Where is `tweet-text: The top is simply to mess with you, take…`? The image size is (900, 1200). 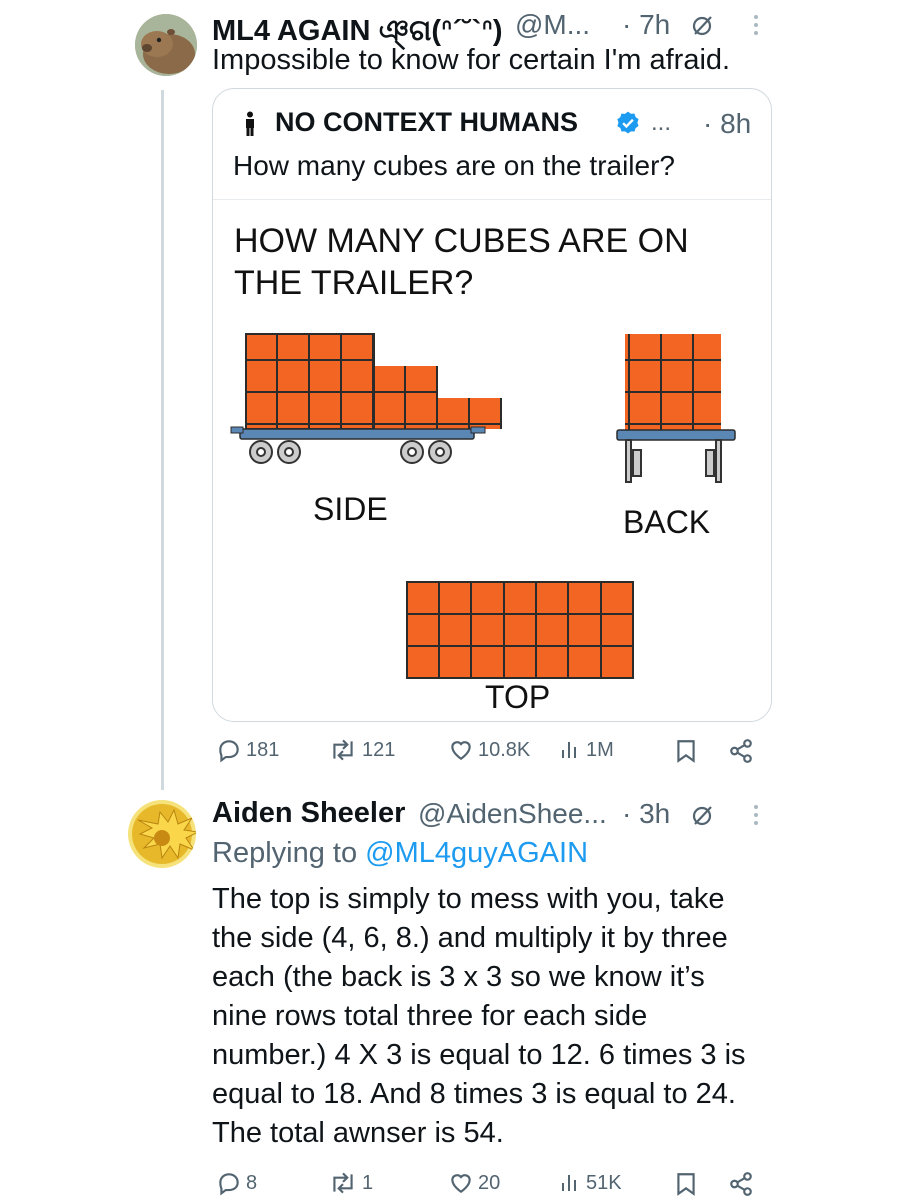
tweet-text: The top is simply to mess with you, take… is located at coordinates (479, 1016).